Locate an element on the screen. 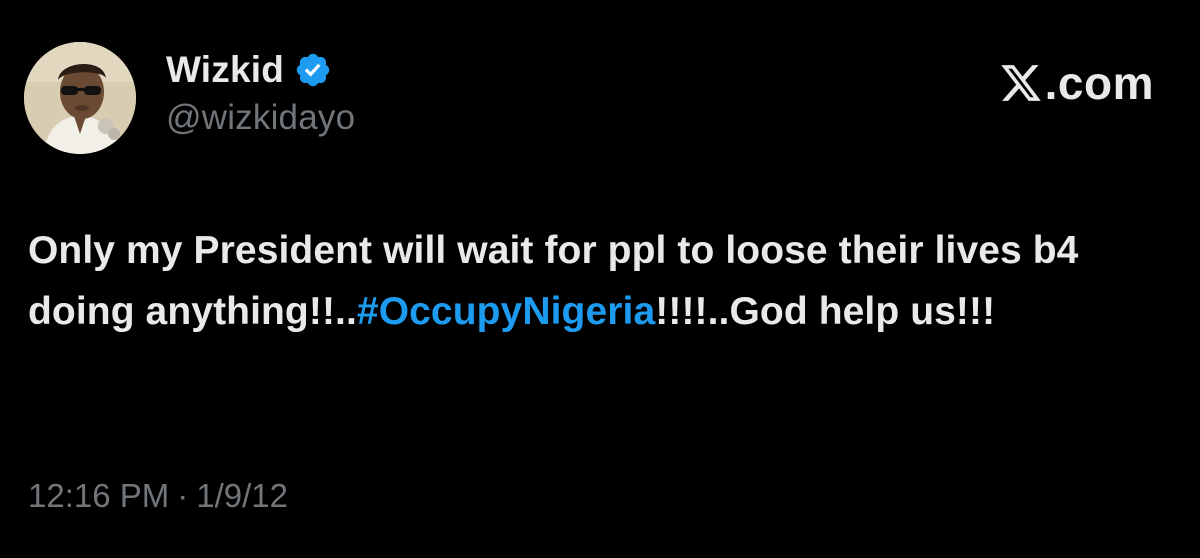 The height and width of the screenshot is (558, 1200). verified-badge-icon is located at coordinates (313, 70).